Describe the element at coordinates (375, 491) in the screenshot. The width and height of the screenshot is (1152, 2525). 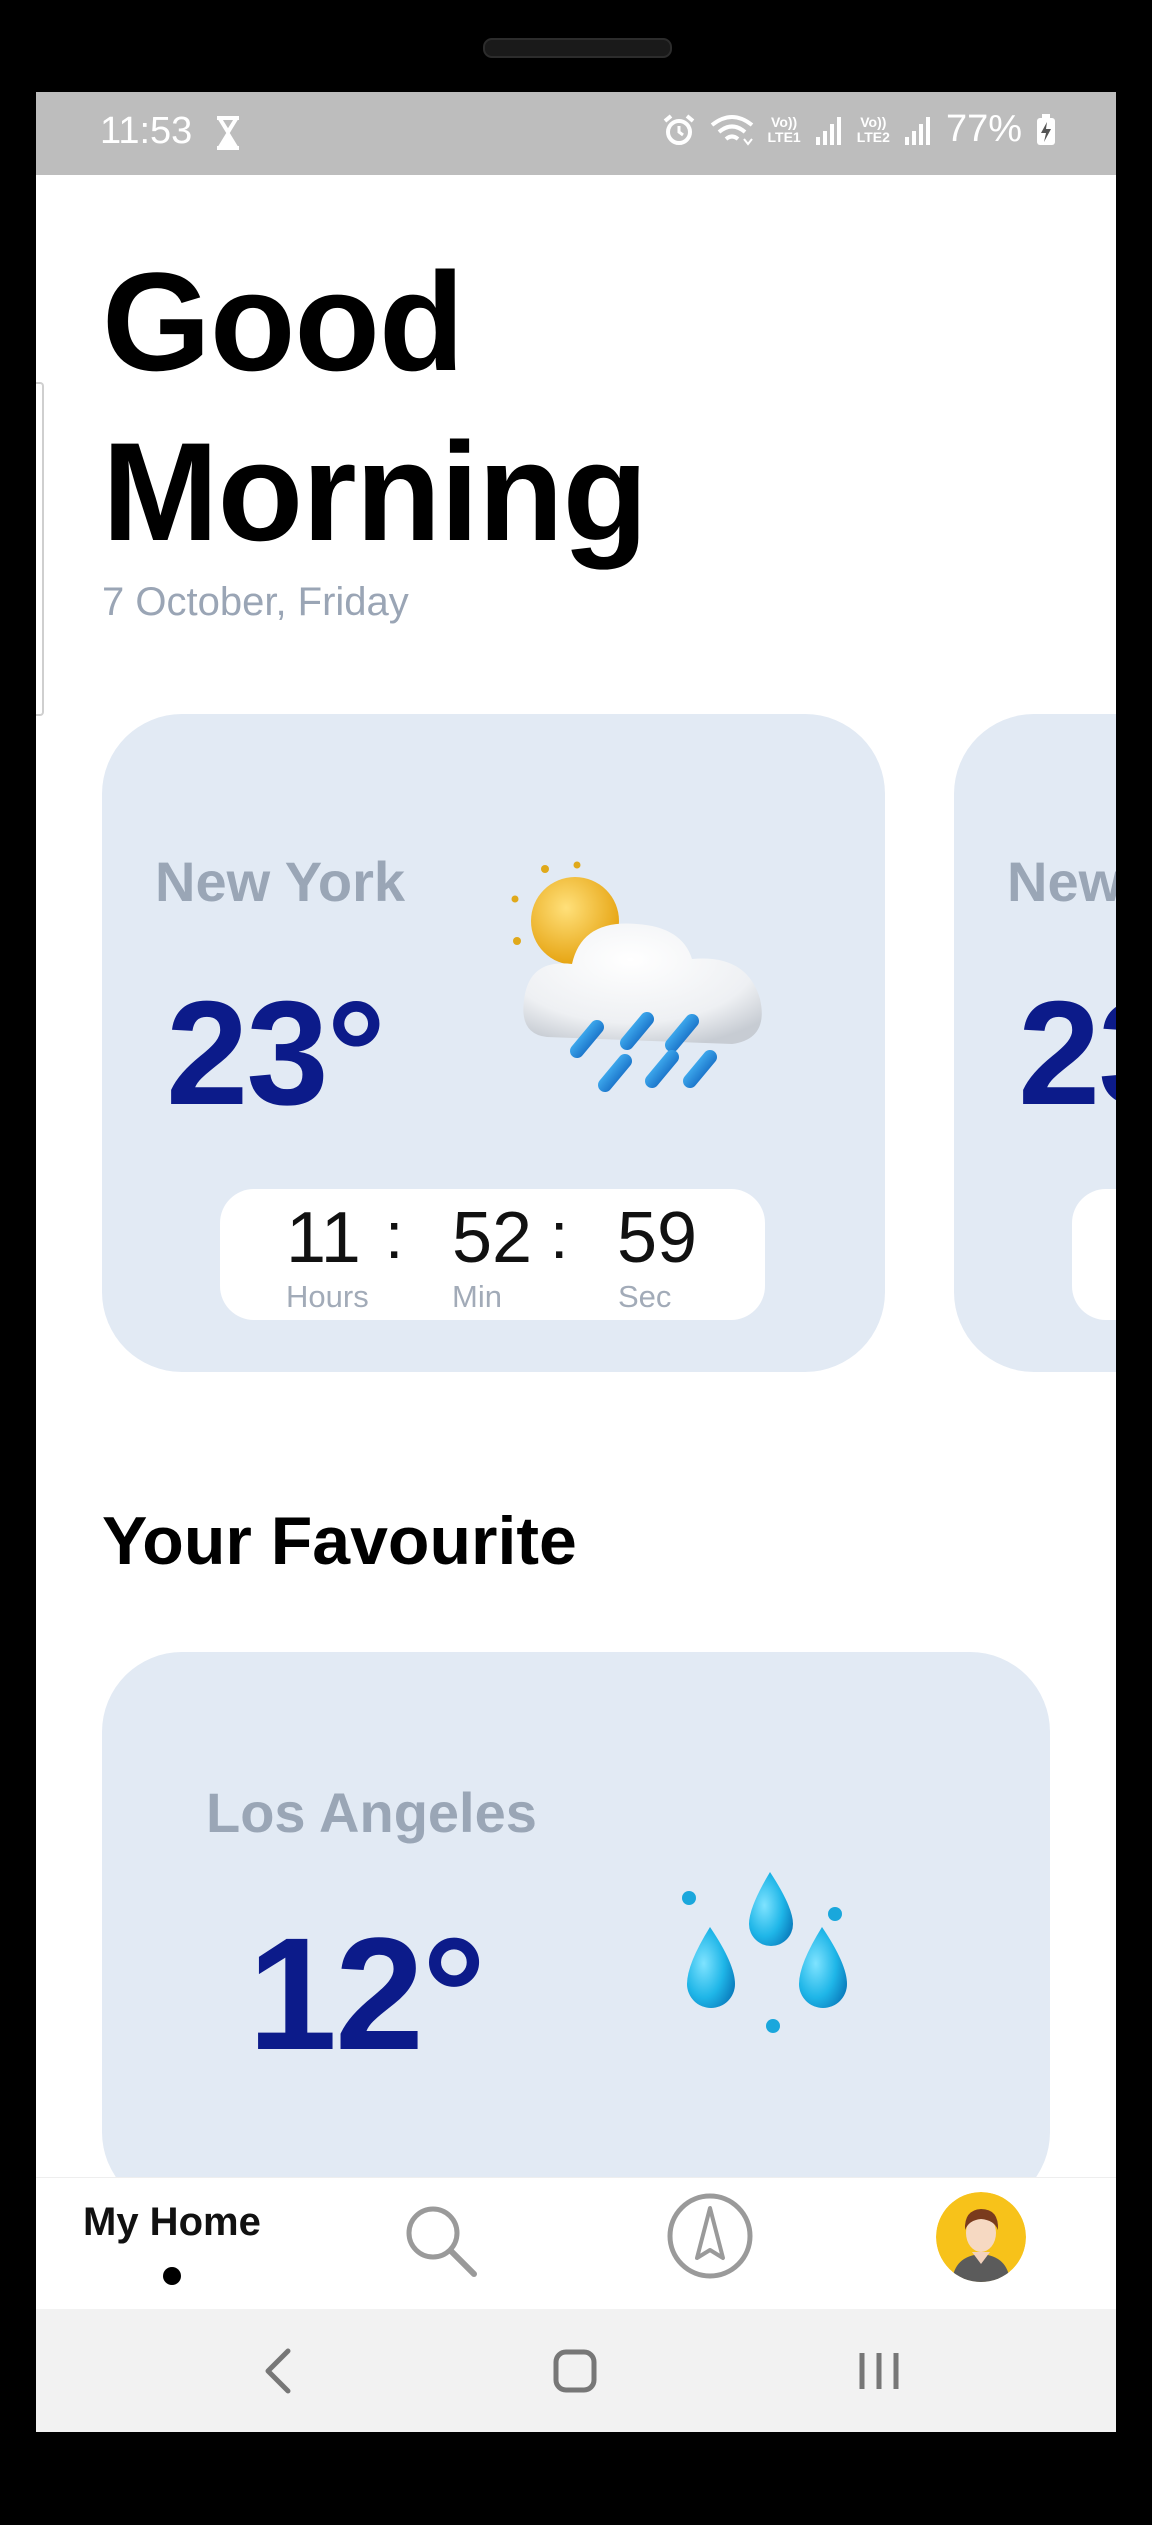
I see `greeting-line-2: Morning` at that location.